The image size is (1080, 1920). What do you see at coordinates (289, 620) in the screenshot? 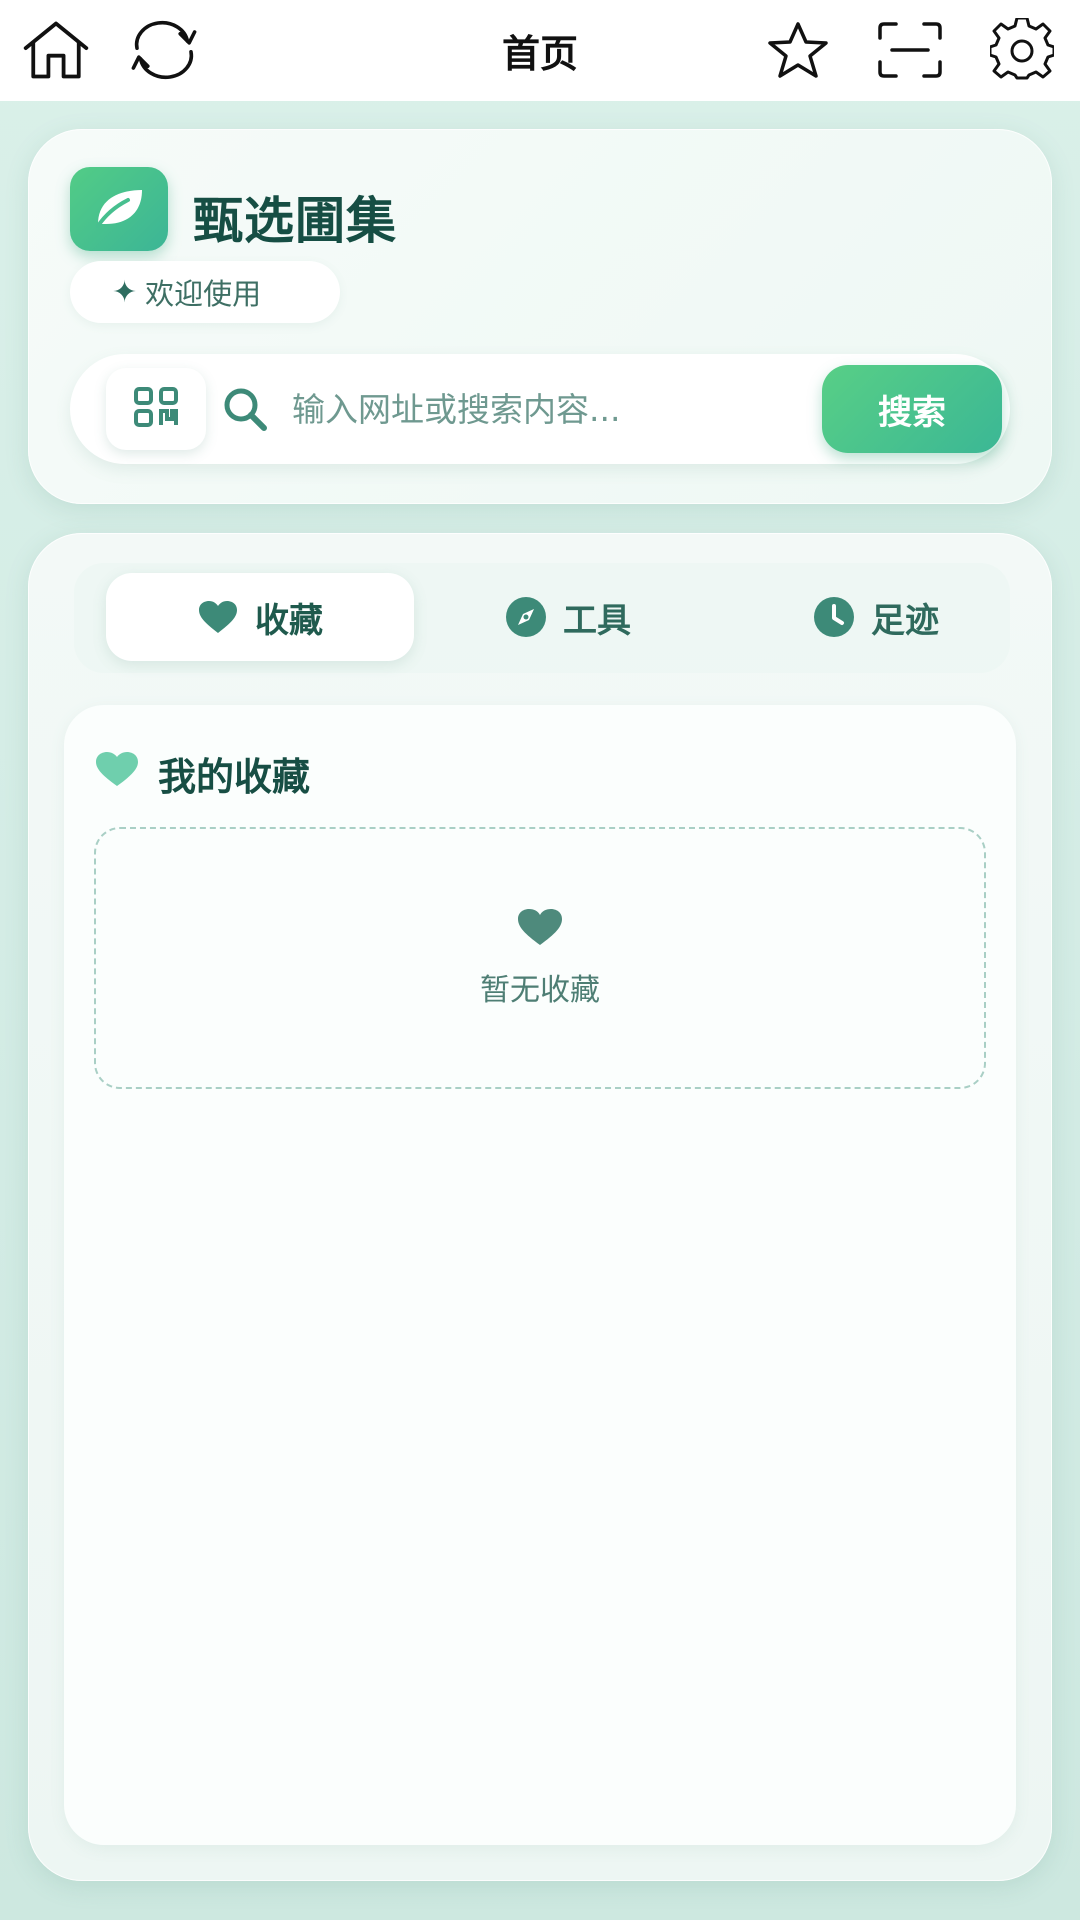
I see `tab-favorites-label: 收藏` at bounding box center [289, 620].